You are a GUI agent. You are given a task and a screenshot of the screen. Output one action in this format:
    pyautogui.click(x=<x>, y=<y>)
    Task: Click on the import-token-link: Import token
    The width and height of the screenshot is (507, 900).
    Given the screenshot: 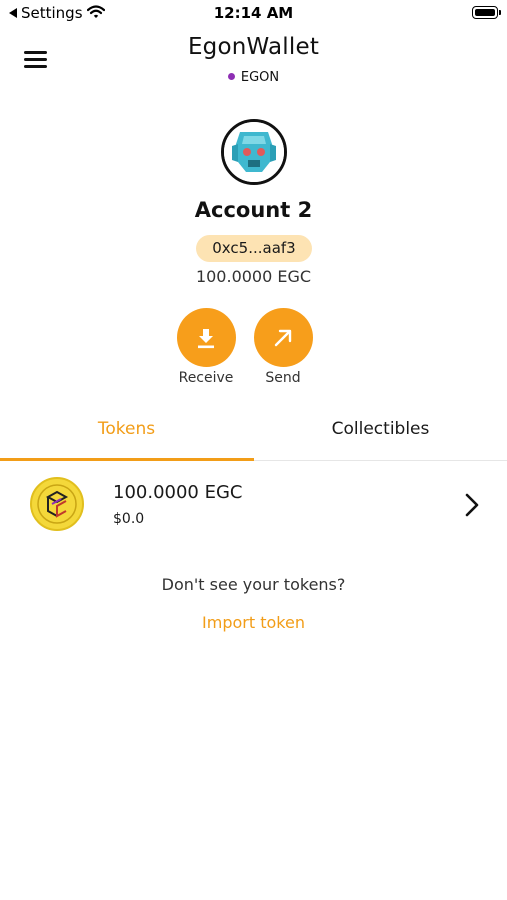 What is the action you would take?
    pyautogui.click(x=253, y=622)
    